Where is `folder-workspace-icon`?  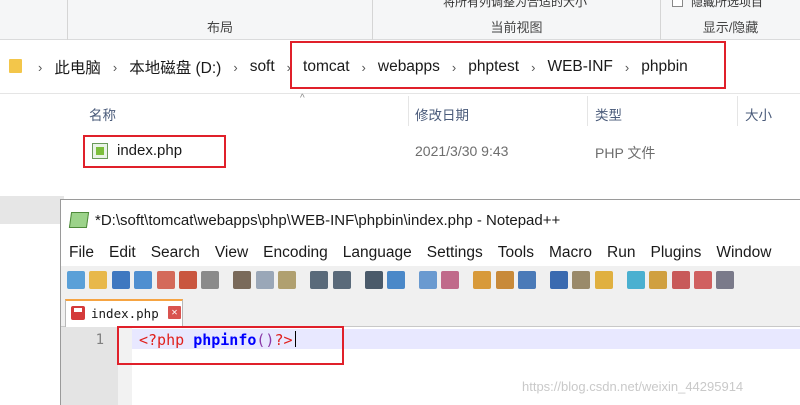 folder-workspace-icon is located at coordinates (658, 279).